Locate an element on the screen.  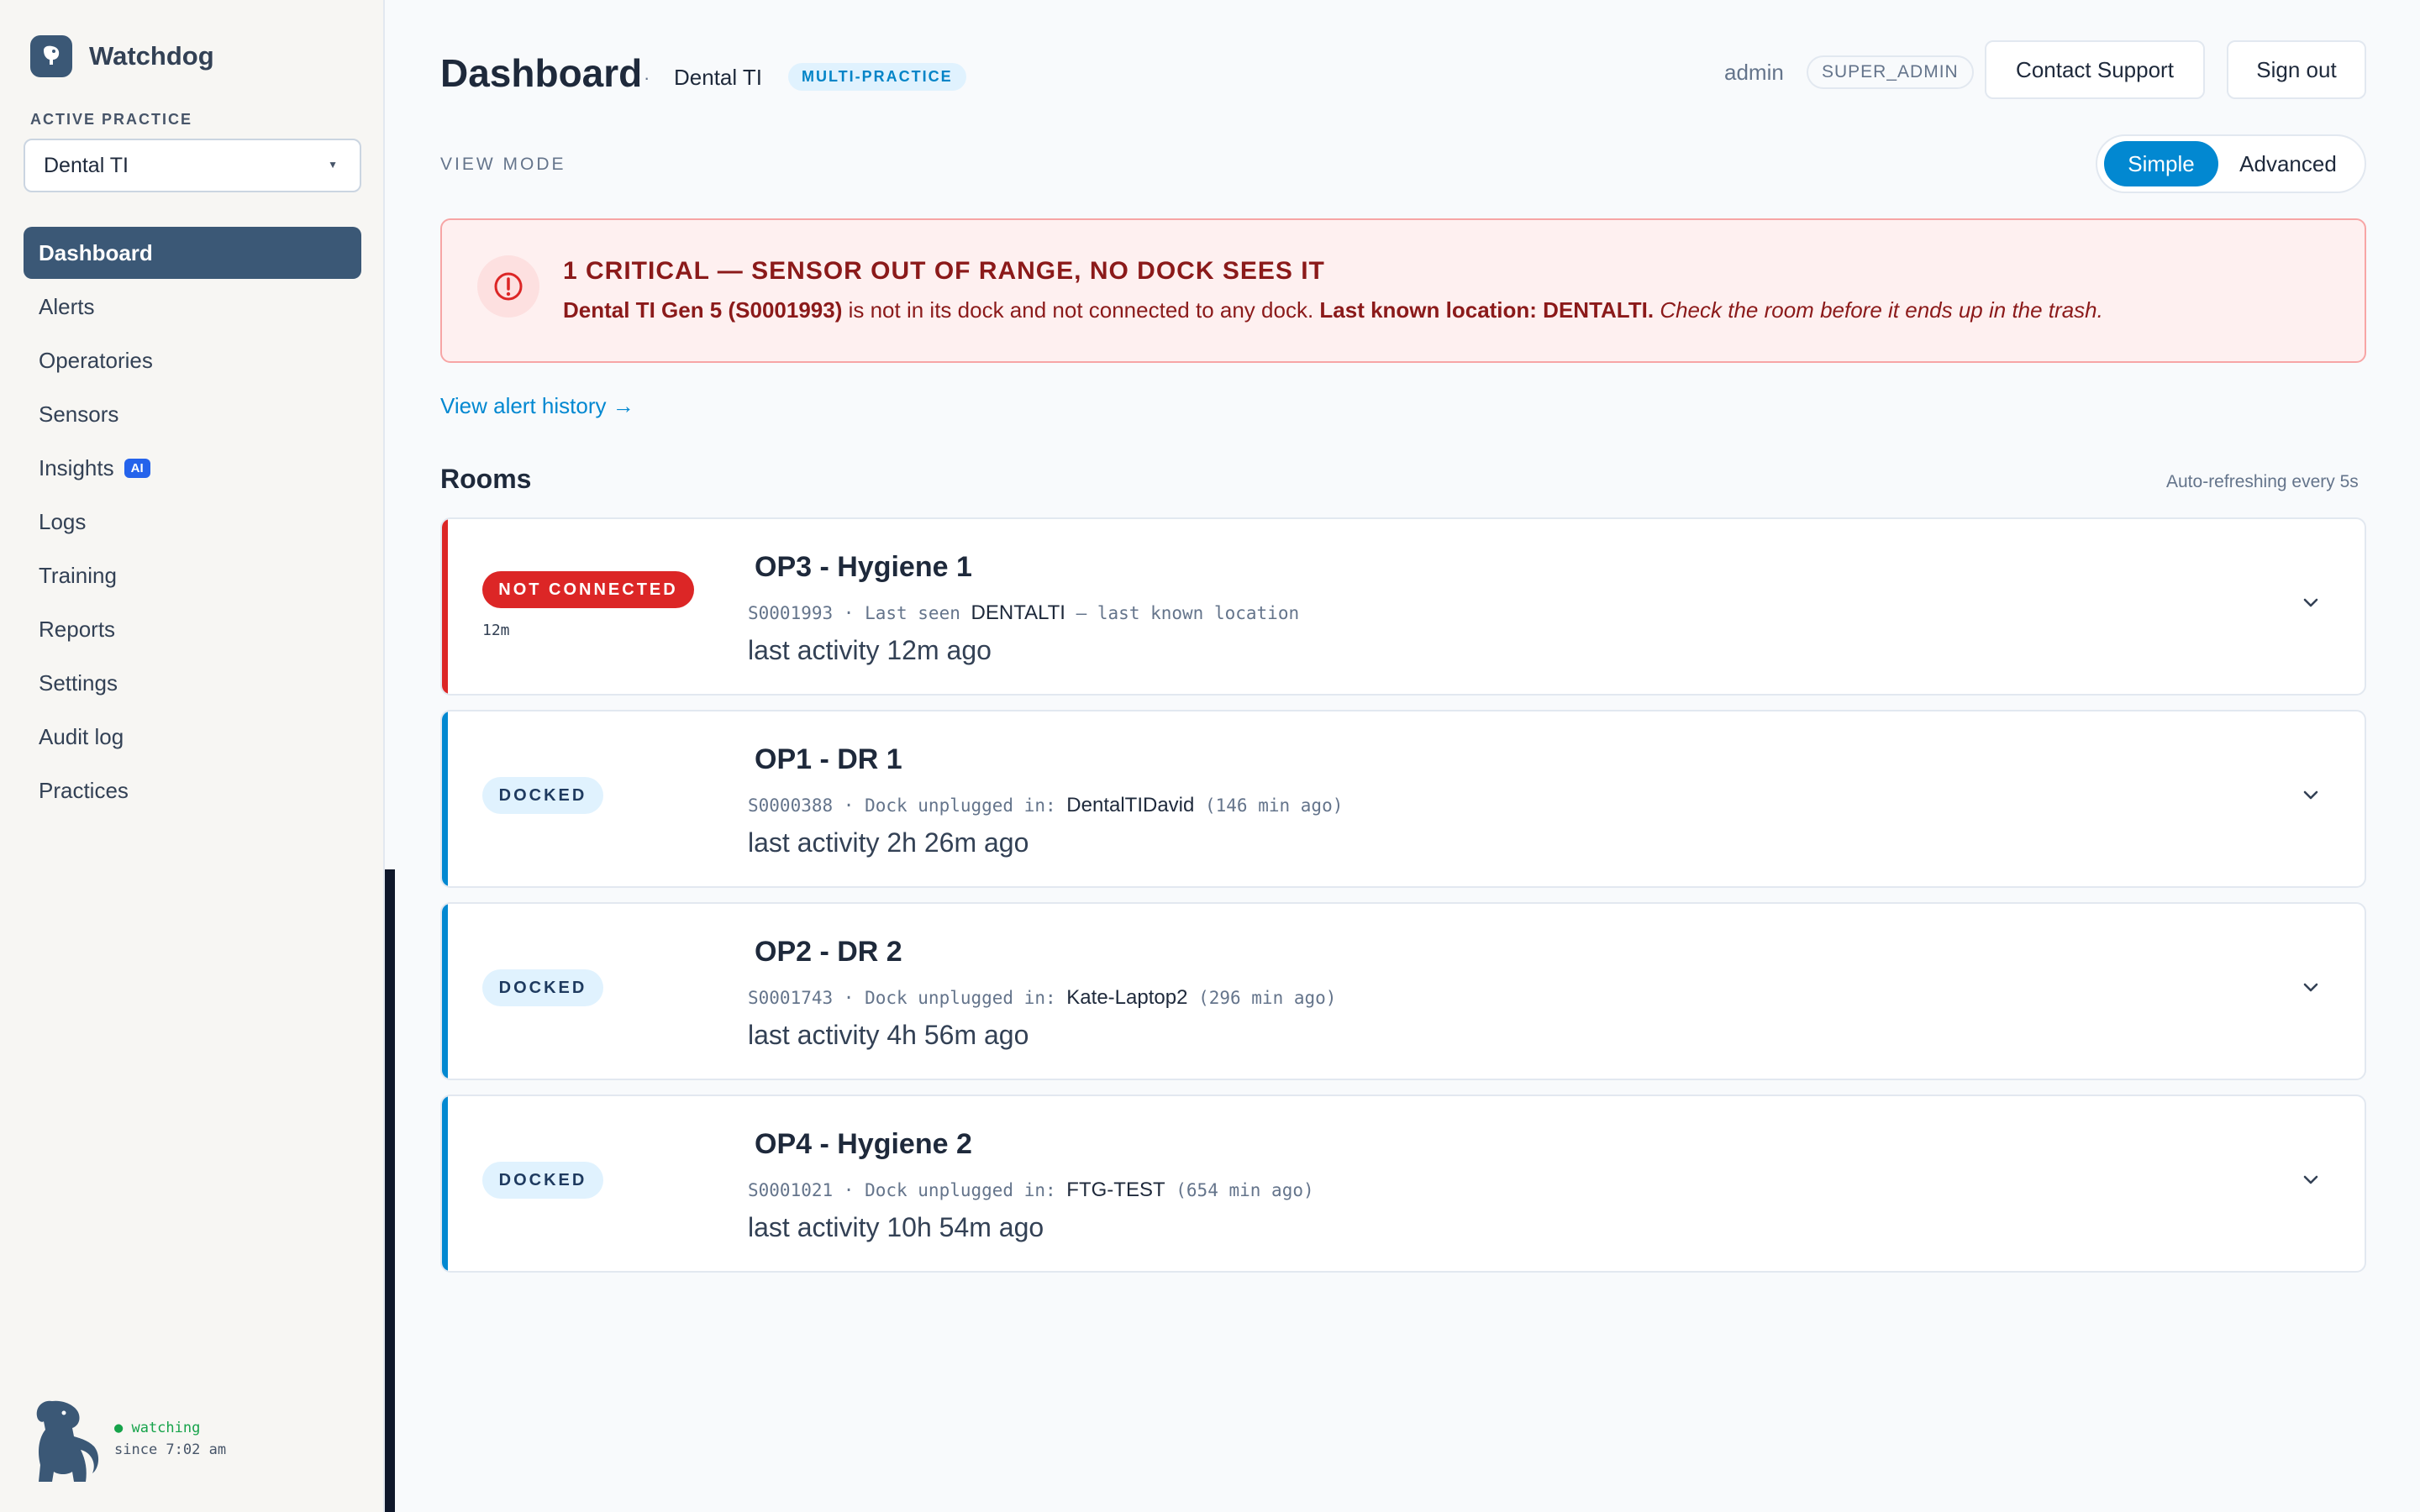
sidebar-scrollbar is located at coordinates (390, 1190).